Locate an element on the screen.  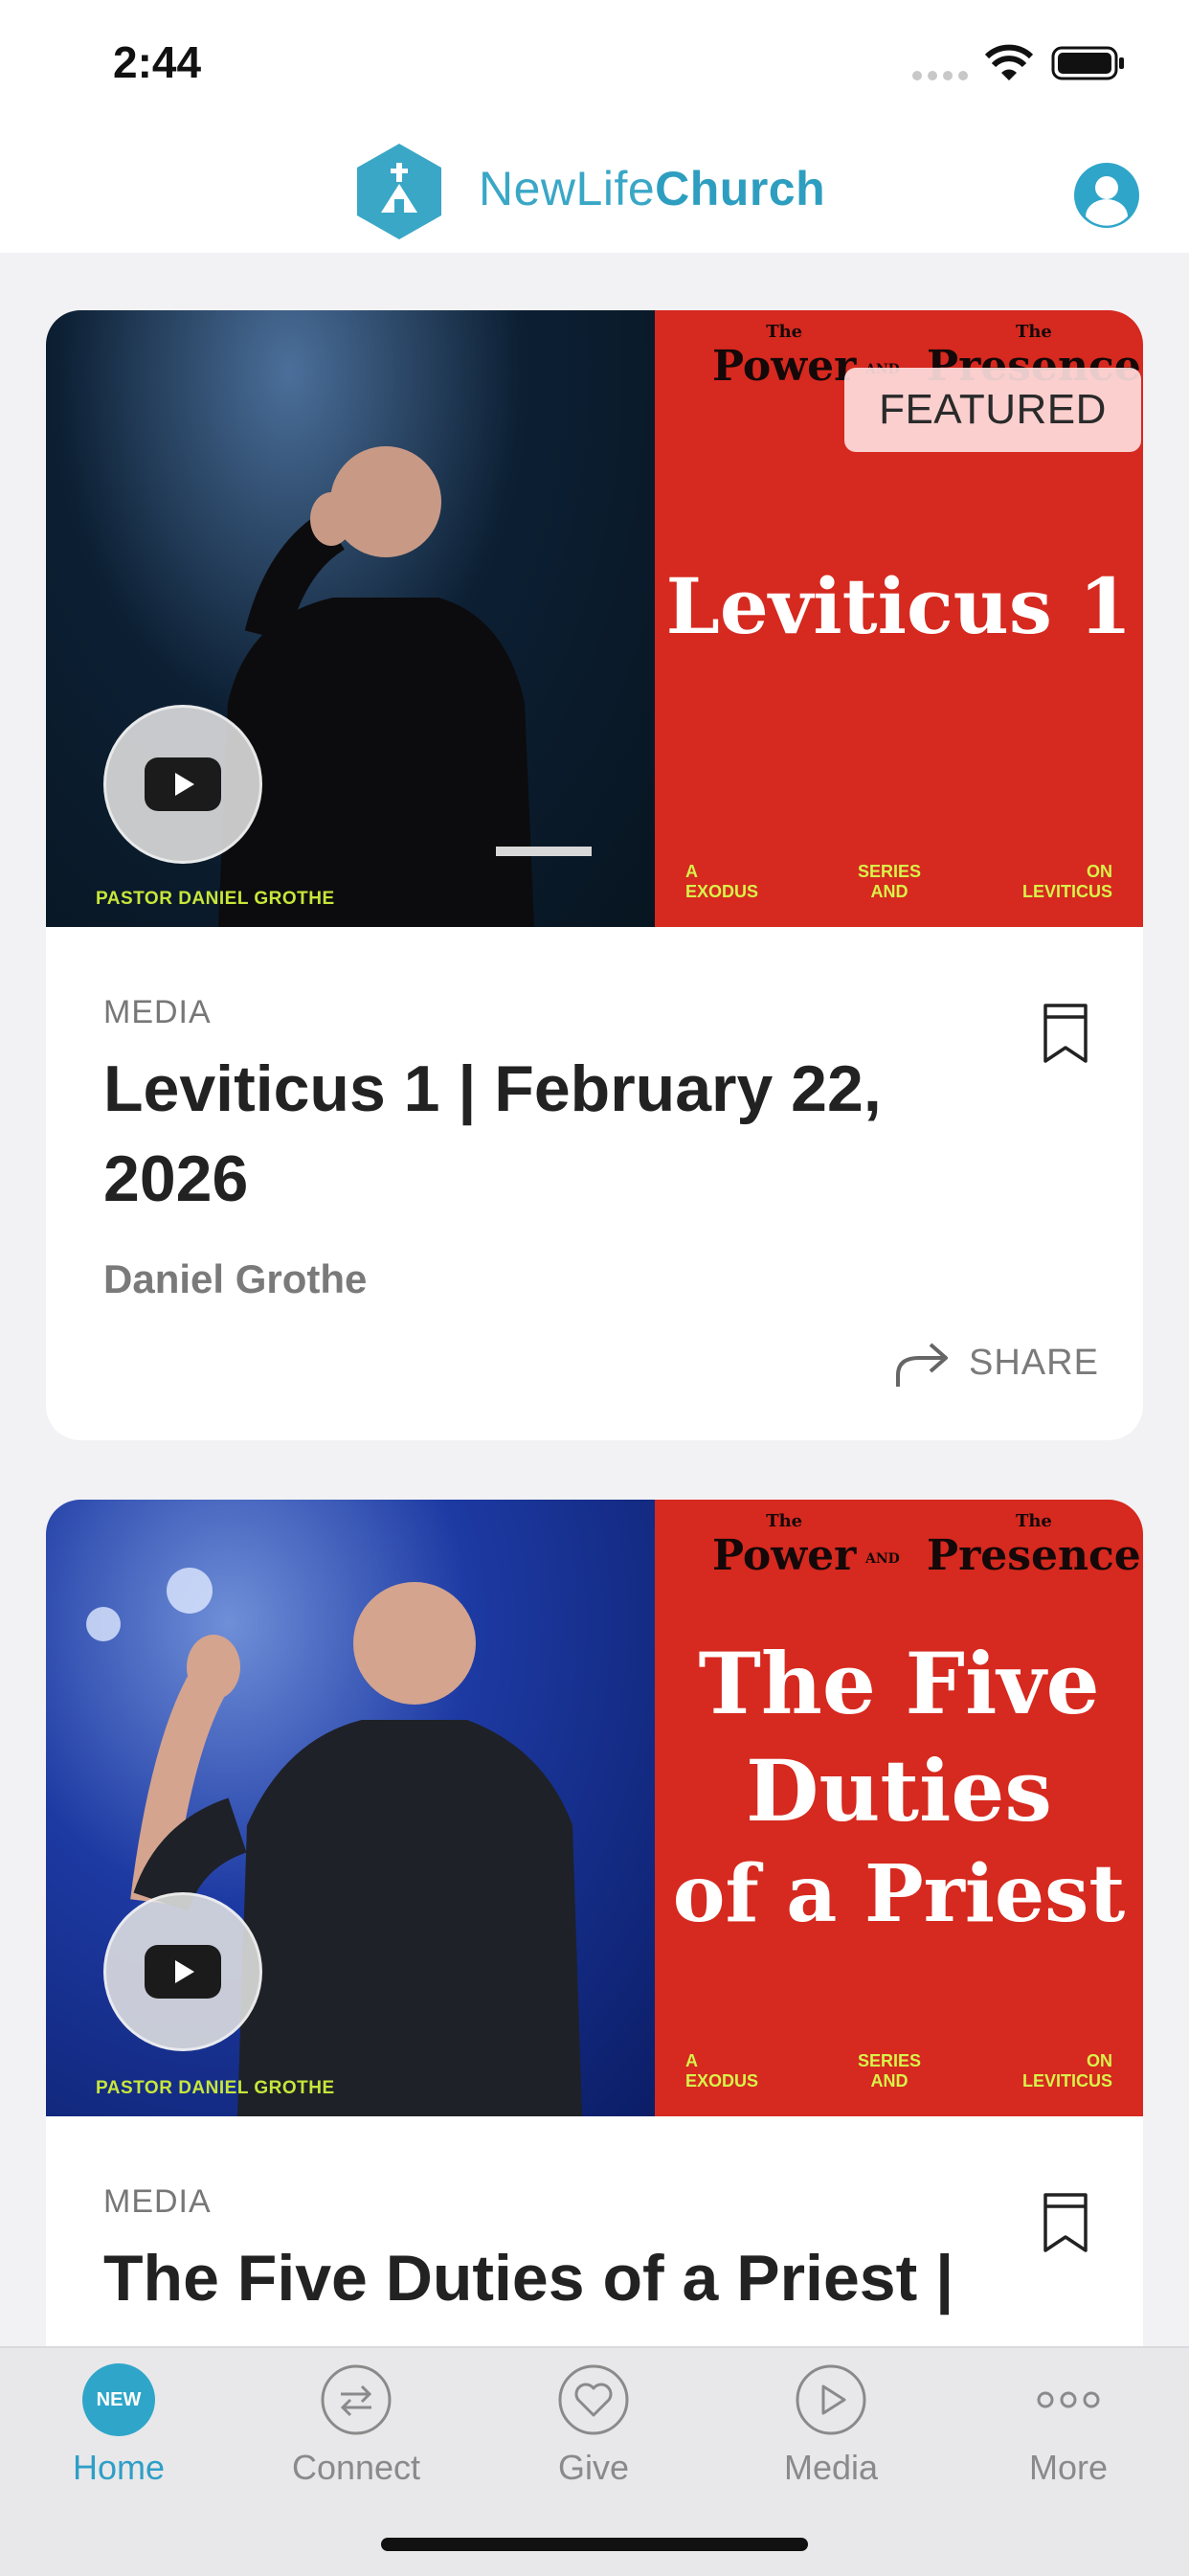
series-header: ThePower AND ThePresence is located at coordinates (899, 1549).